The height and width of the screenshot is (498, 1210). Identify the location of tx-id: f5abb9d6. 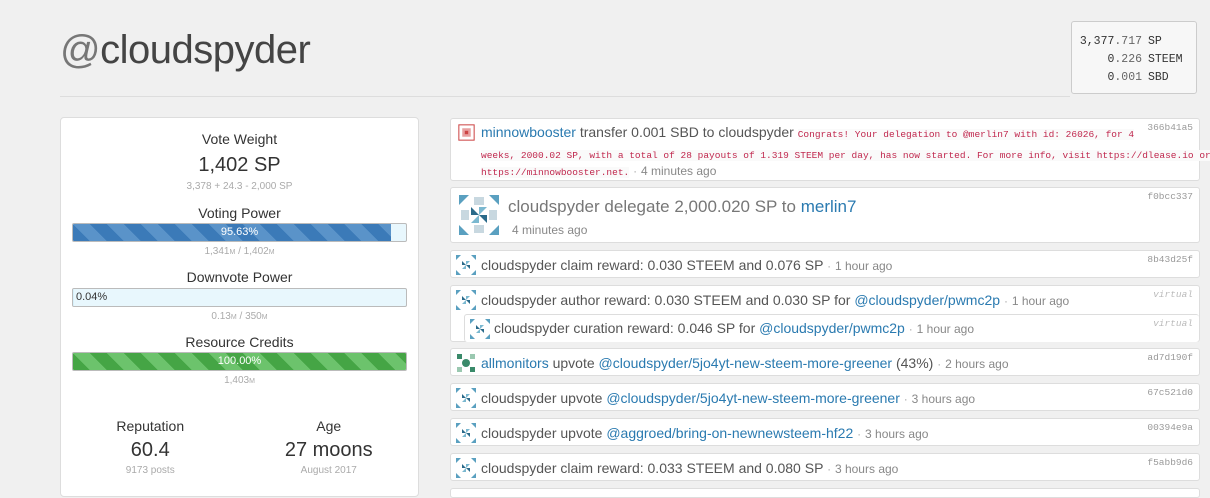
(1170, 462).